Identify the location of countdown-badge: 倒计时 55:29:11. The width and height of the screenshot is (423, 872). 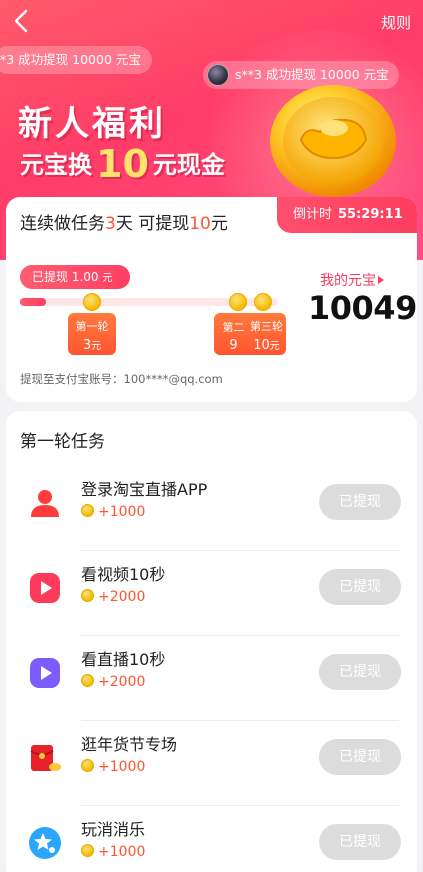
(347, 215).